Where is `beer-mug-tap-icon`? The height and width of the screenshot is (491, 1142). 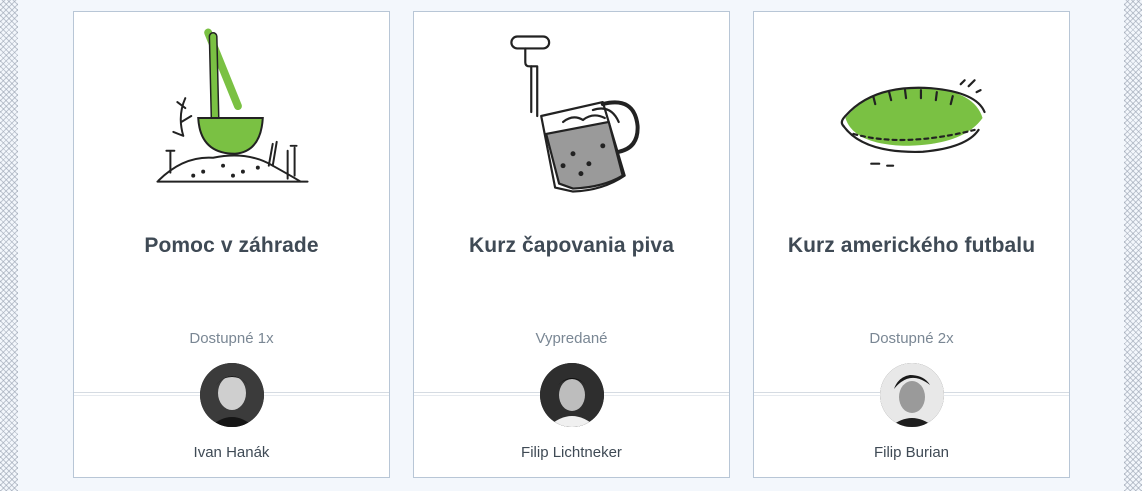
beer-mug-tap-icon is located at coordinates (575, 114).